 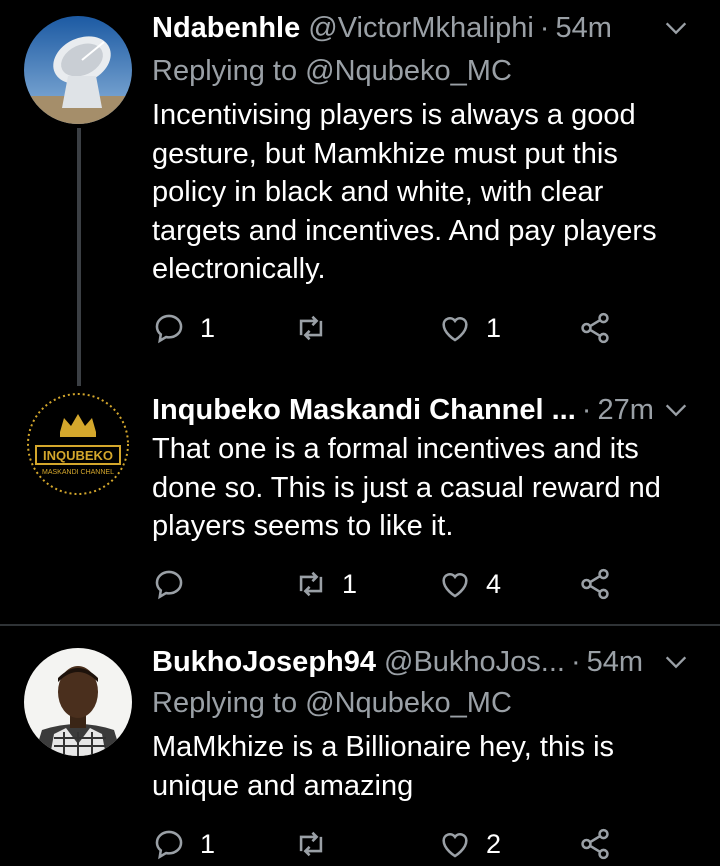 What do you see at coordinates (469, 328) in the screenshot?
I see `like-button: 1` at bounding box center [469, 328].